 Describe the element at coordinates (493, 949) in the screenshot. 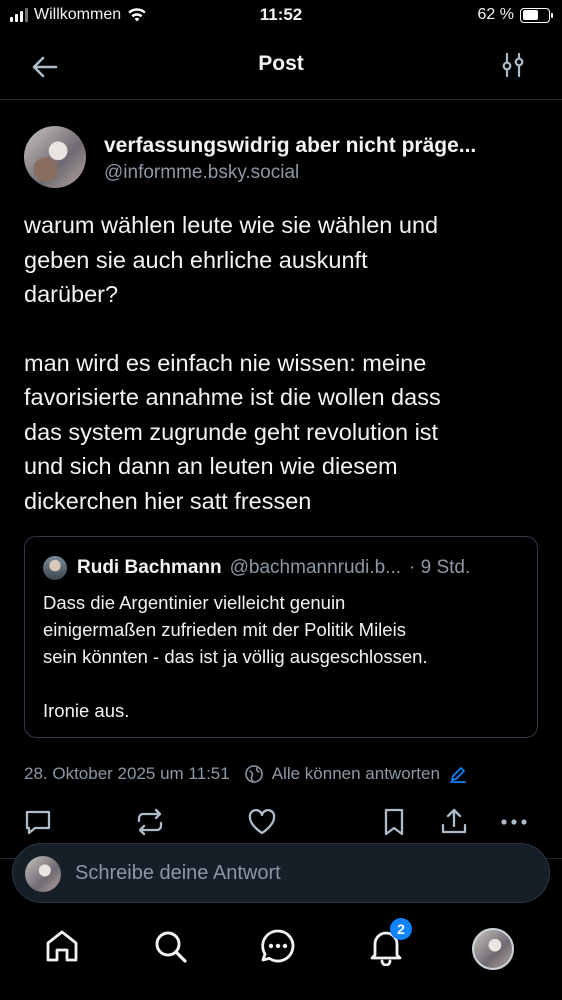

I see `profile-avatar` at that location.